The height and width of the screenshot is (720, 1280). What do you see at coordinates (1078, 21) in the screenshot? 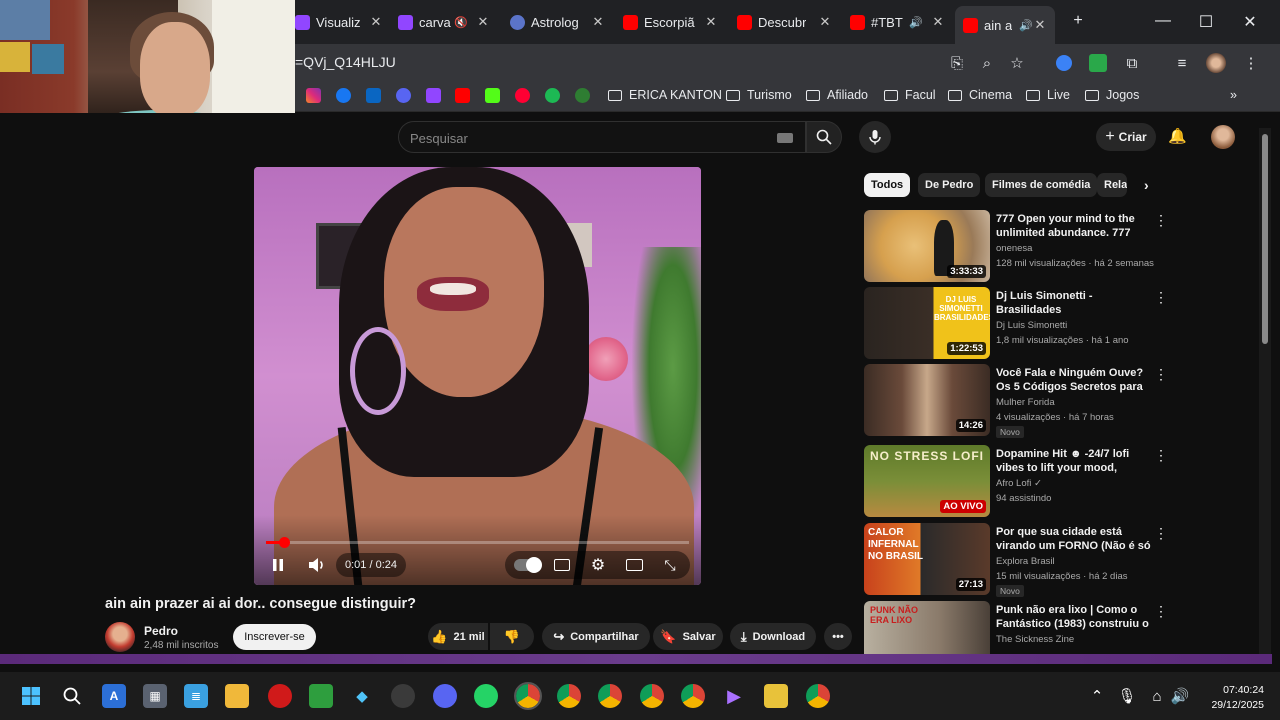
I see `new-tab-icon: +` at bounding box center [1078, 21].